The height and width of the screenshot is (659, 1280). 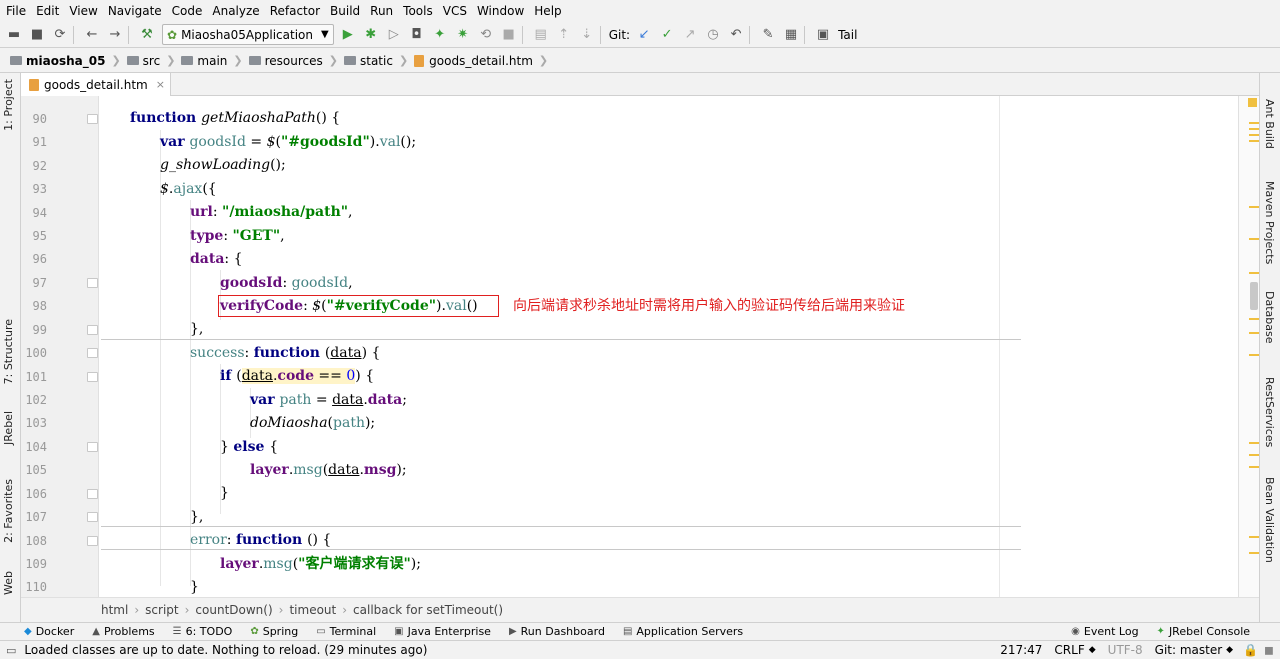 I want to click on menu-window: Window, so click(x=499, y=11).